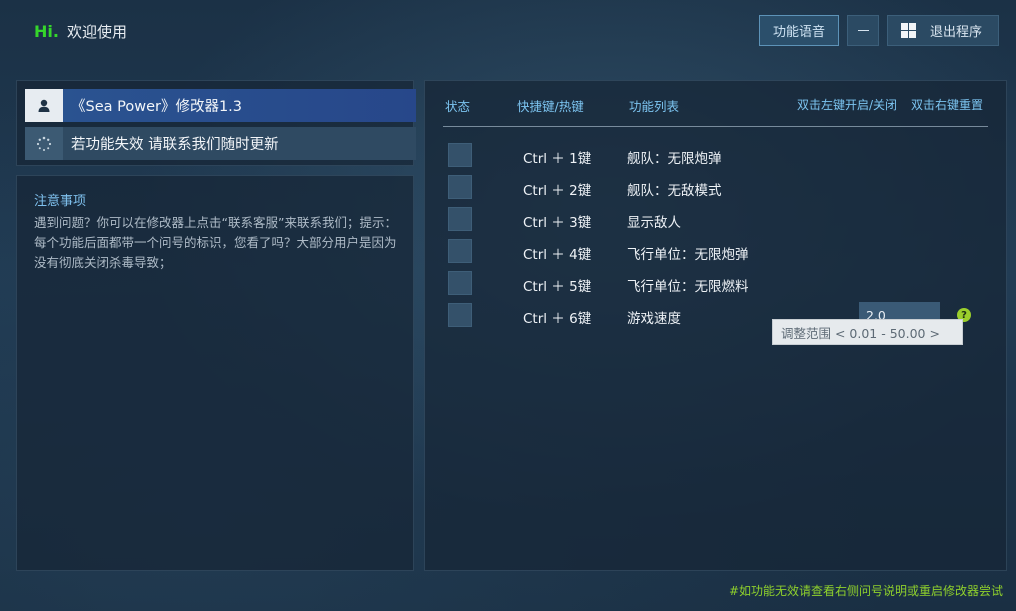  Describe the element at coordinates (46, 31) in the screenshot. I see `brand-hi: Hi.` at that location.